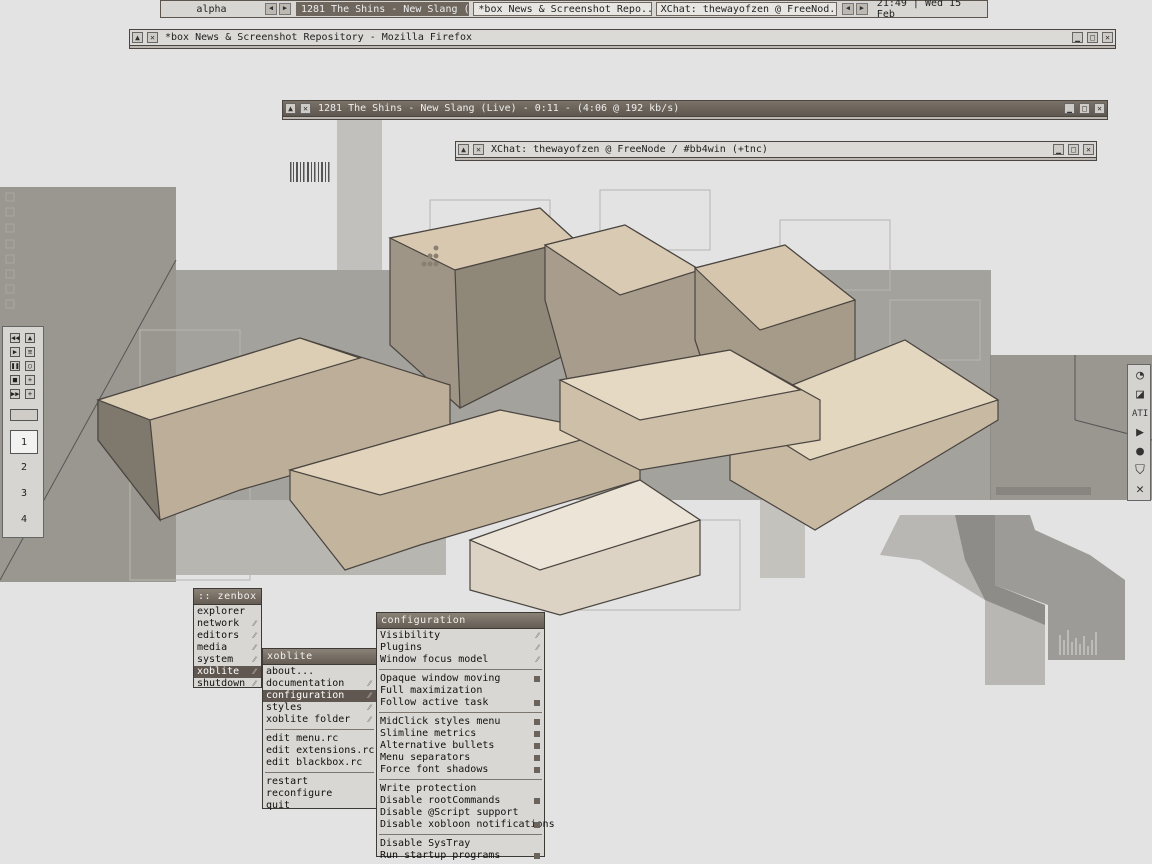  Describe the element at coordinates (15, 380) in the screenshot. I see `stop-icon: ■` at that location.